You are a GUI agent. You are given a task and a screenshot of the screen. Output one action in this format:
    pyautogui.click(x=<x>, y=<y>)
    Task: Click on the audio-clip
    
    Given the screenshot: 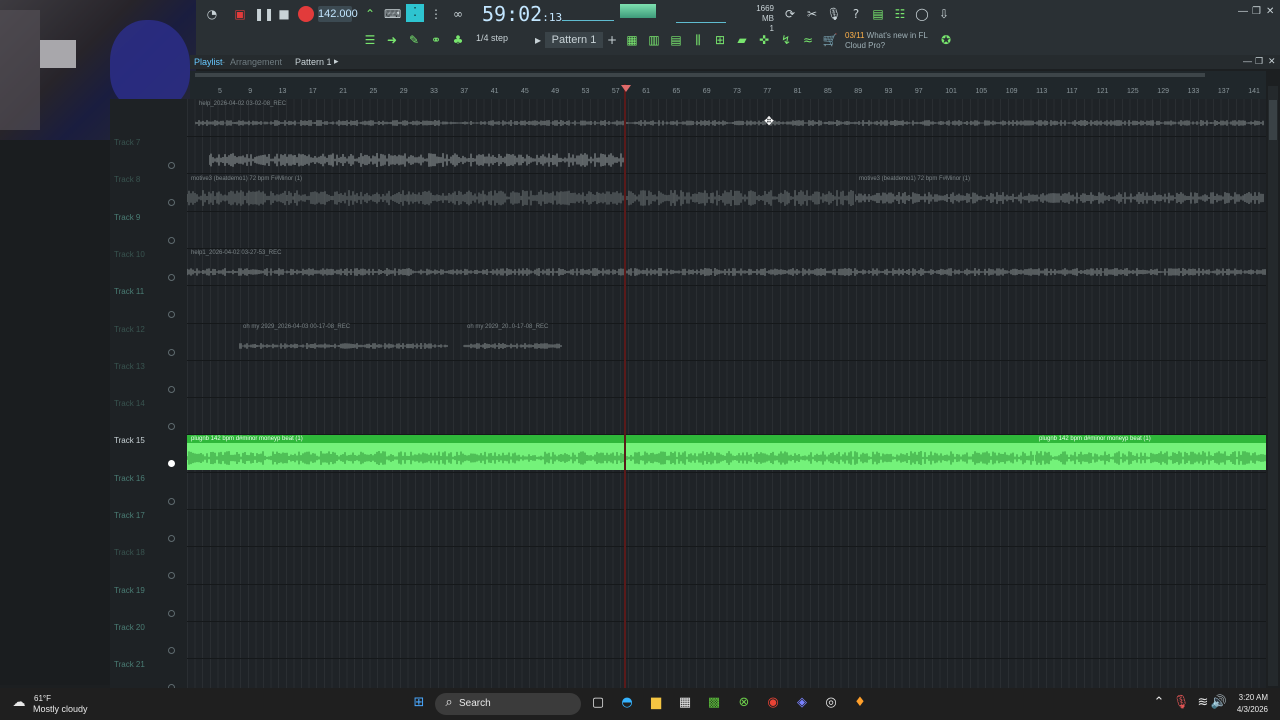 What is the action you would take?
    pyautogui.click(x=417, y=154)
    